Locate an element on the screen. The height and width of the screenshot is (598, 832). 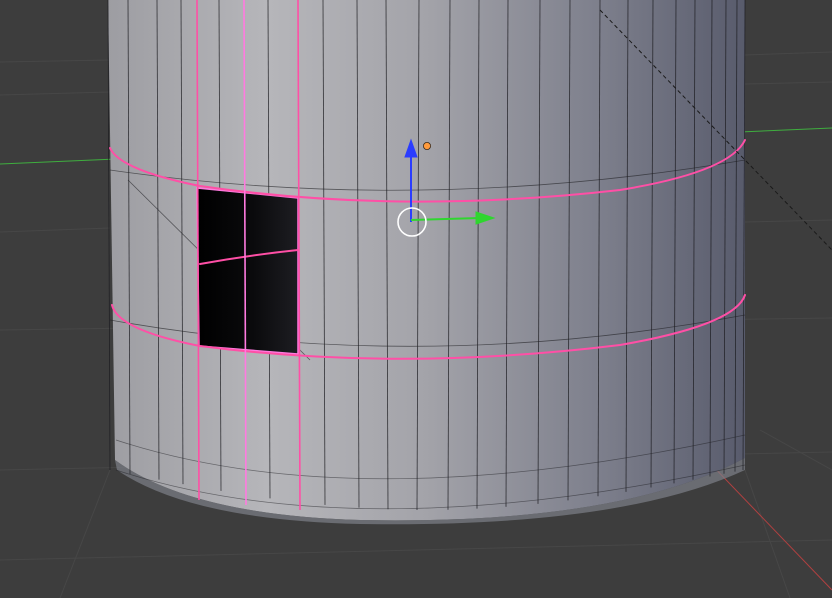
deleted-face-hole is located at coordinates (247, 271).